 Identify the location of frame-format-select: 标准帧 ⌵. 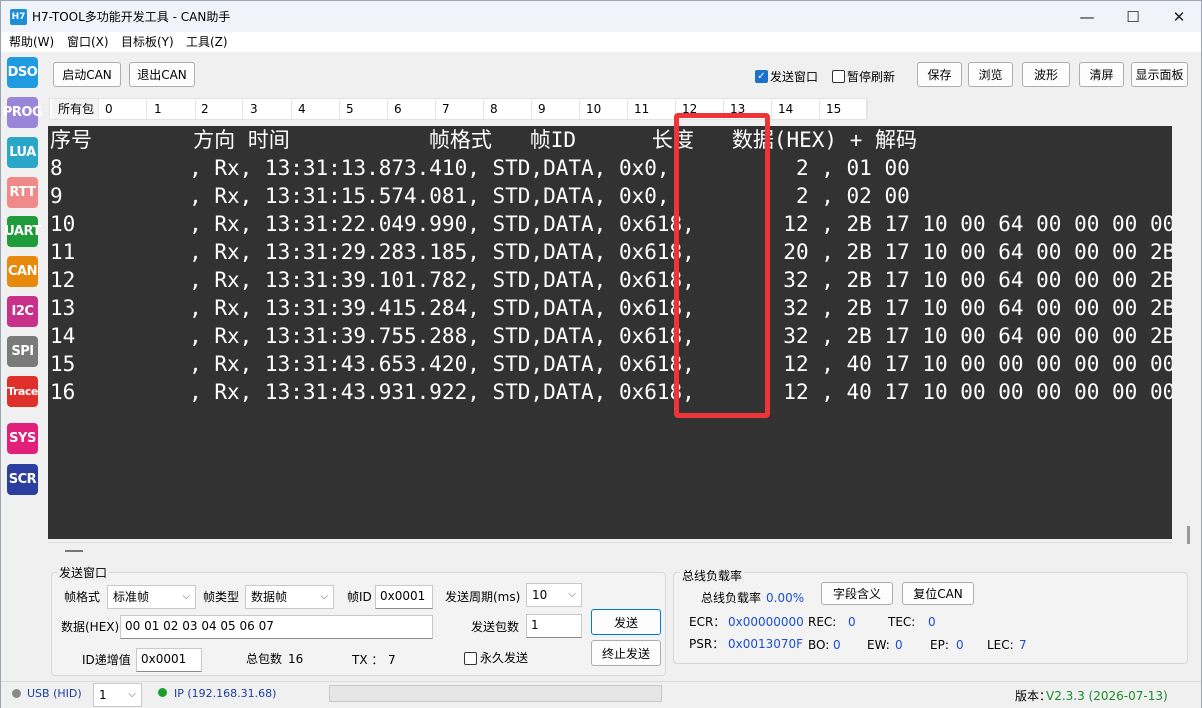
(151, 597).